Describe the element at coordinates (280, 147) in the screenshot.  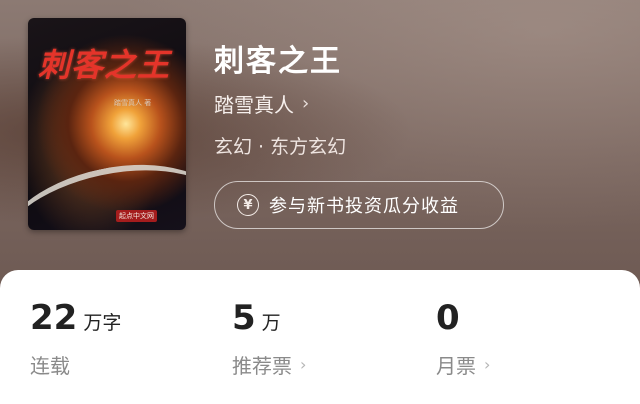
I see `book-genre: 玄幻 · 东方玄幻` at that location.